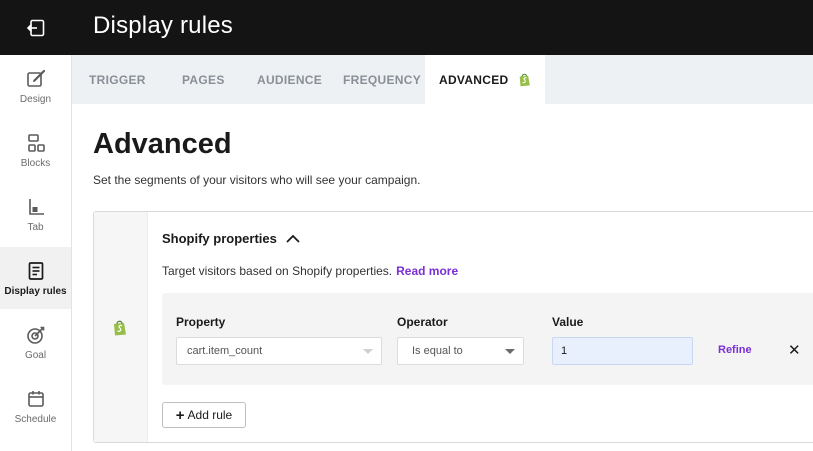  Describe the element at coordinates (427, 271) in the screenshot. I see `read-more-link: Read more` at that location.